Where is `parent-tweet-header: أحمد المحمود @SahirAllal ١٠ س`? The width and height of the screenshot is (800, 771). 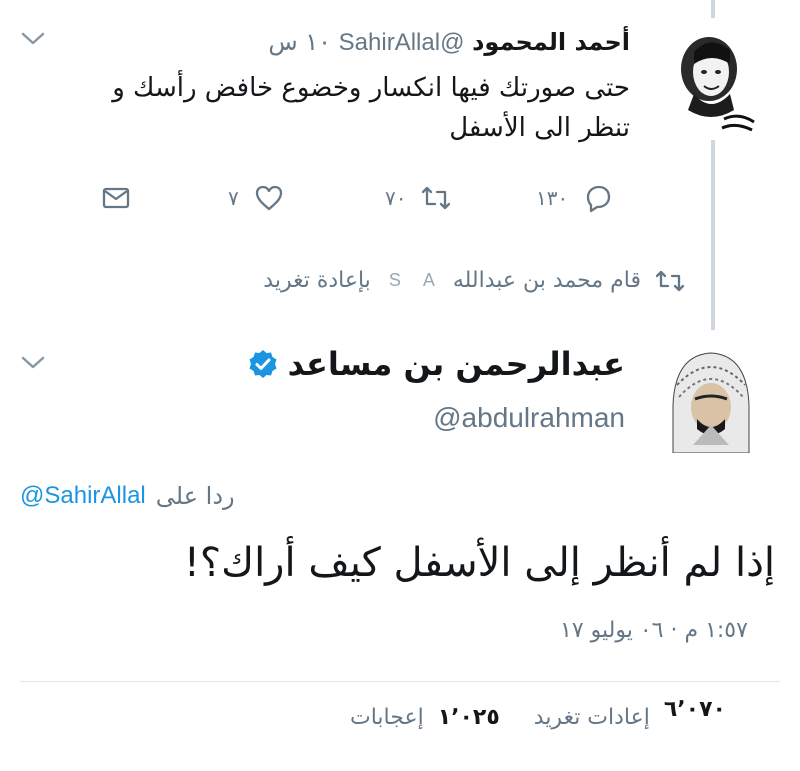 parent-tweet-header: أحمد المحمود @SahirAllal ١٠ س is located at coordinates (449, 42).